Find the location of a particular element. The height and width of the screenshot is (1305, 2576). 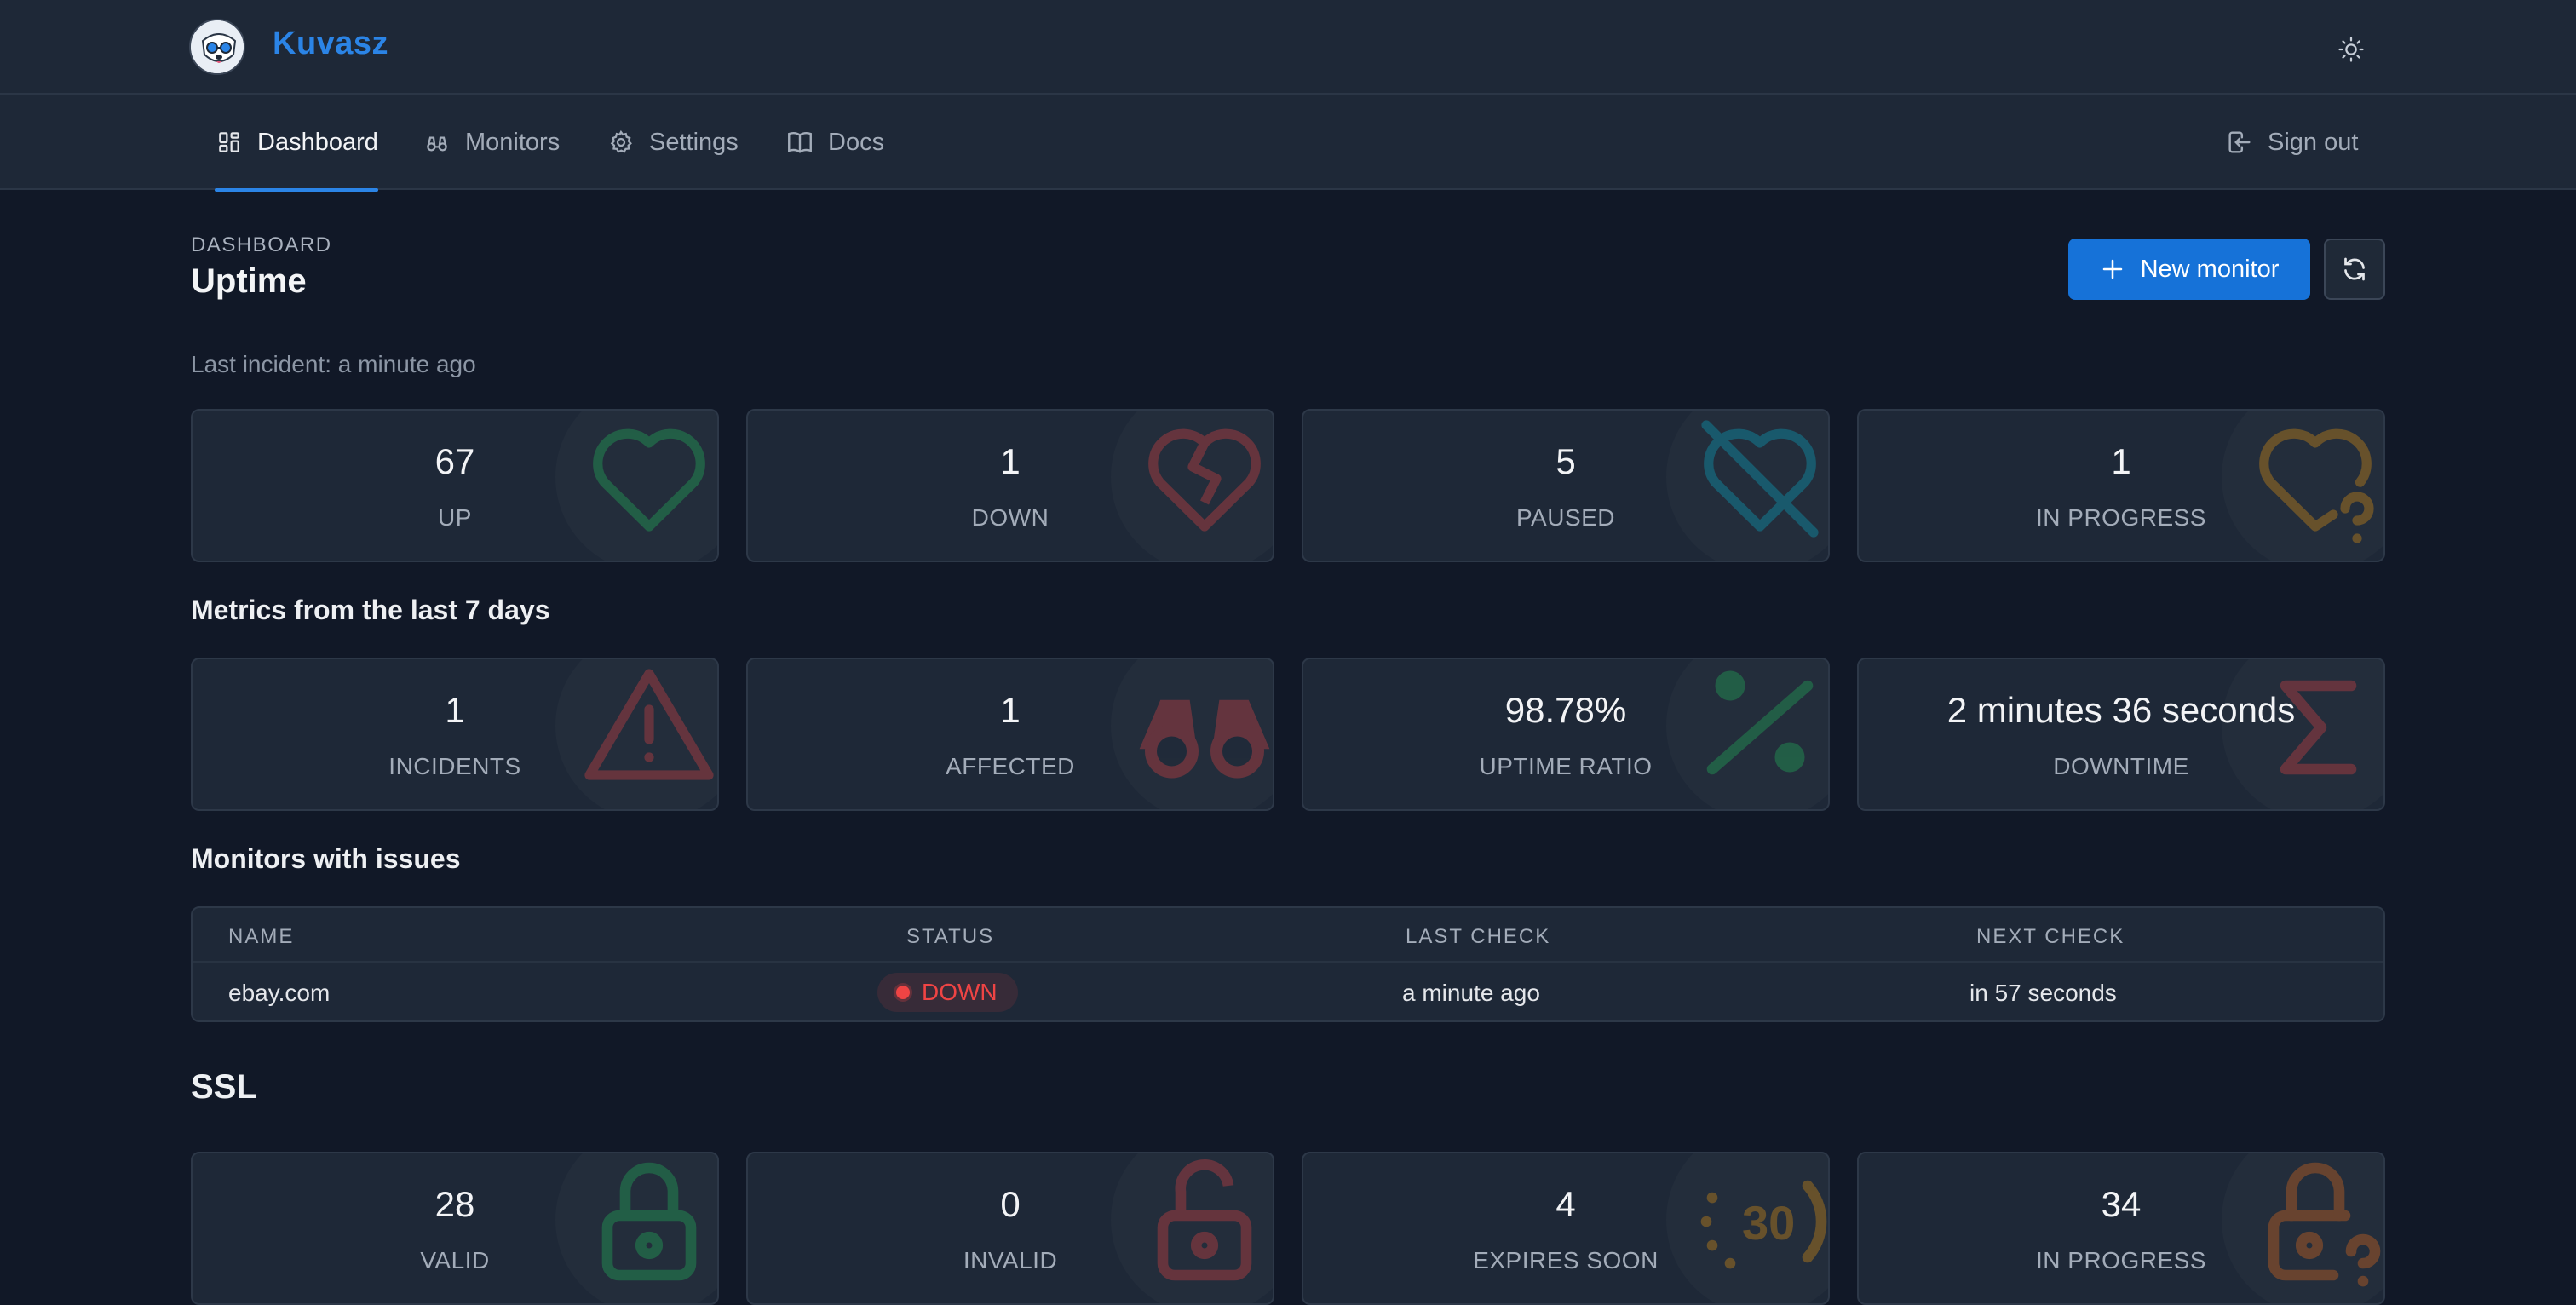

ssl-card-invalid: 0 INVALID is located at coordinates (1010, 1228).